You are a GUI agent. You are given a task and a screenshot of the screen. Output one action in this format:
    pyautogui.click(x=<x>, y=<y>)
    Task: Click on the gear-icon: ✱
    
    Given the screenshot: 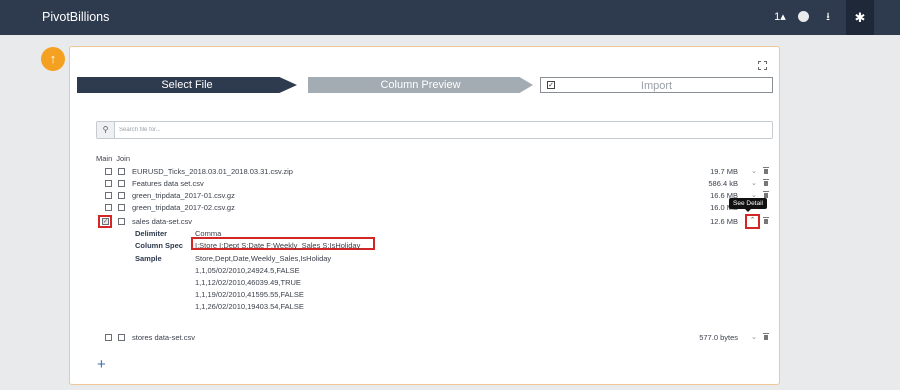 What is the action you would take?
    pyautogui.click(x=860, y=17)
    